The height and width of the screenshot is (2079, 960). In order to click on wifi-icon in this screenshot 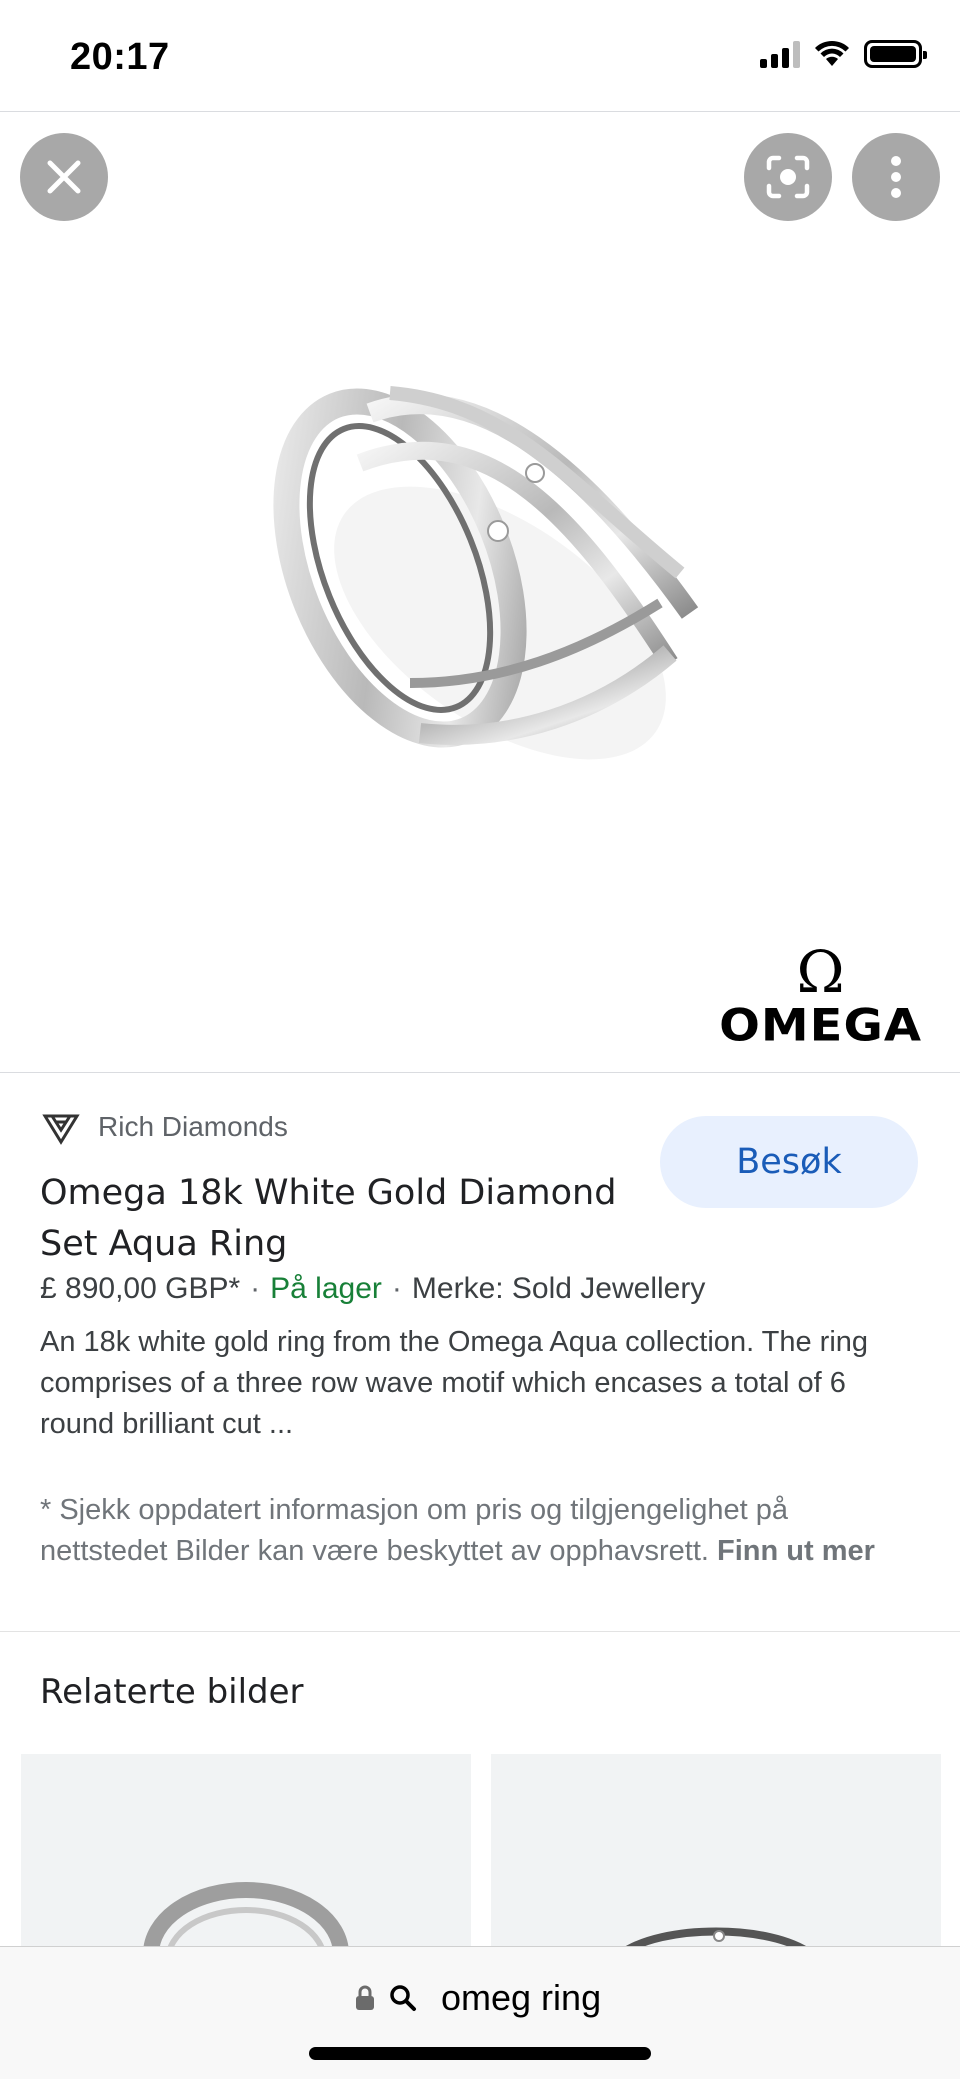, I will do `click(832, 53)`.